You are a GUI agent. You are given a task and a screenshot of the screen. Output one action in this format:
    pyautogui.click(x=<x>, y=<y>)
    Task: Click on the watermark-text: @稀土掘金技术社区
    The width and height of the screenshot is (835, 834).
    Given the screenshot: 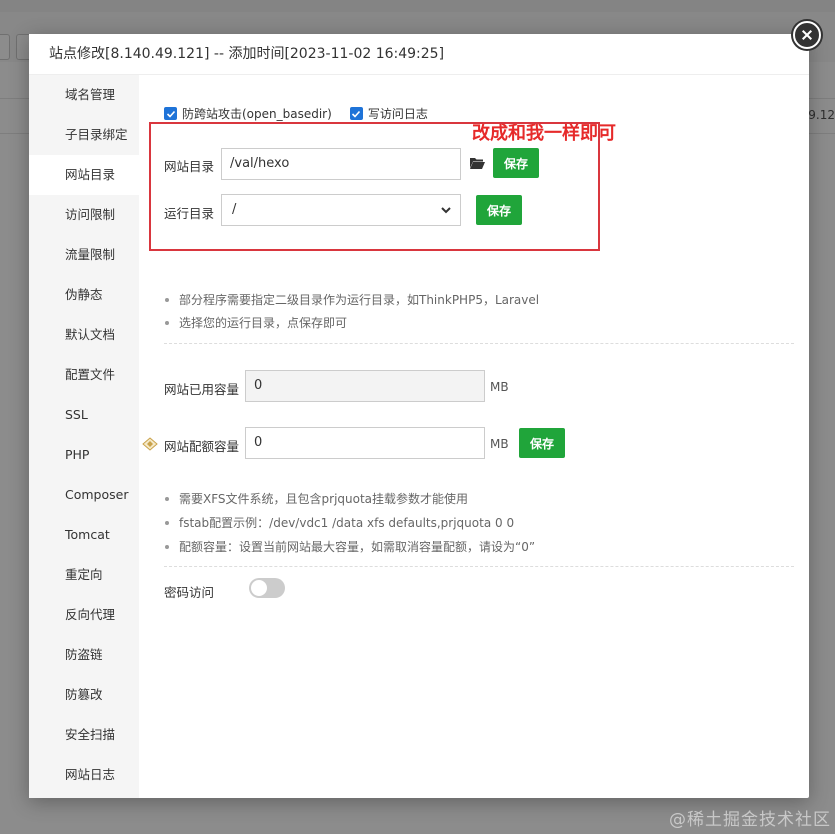 What is the action you would take?
    pyautogui.click(x=750, y=820)
    